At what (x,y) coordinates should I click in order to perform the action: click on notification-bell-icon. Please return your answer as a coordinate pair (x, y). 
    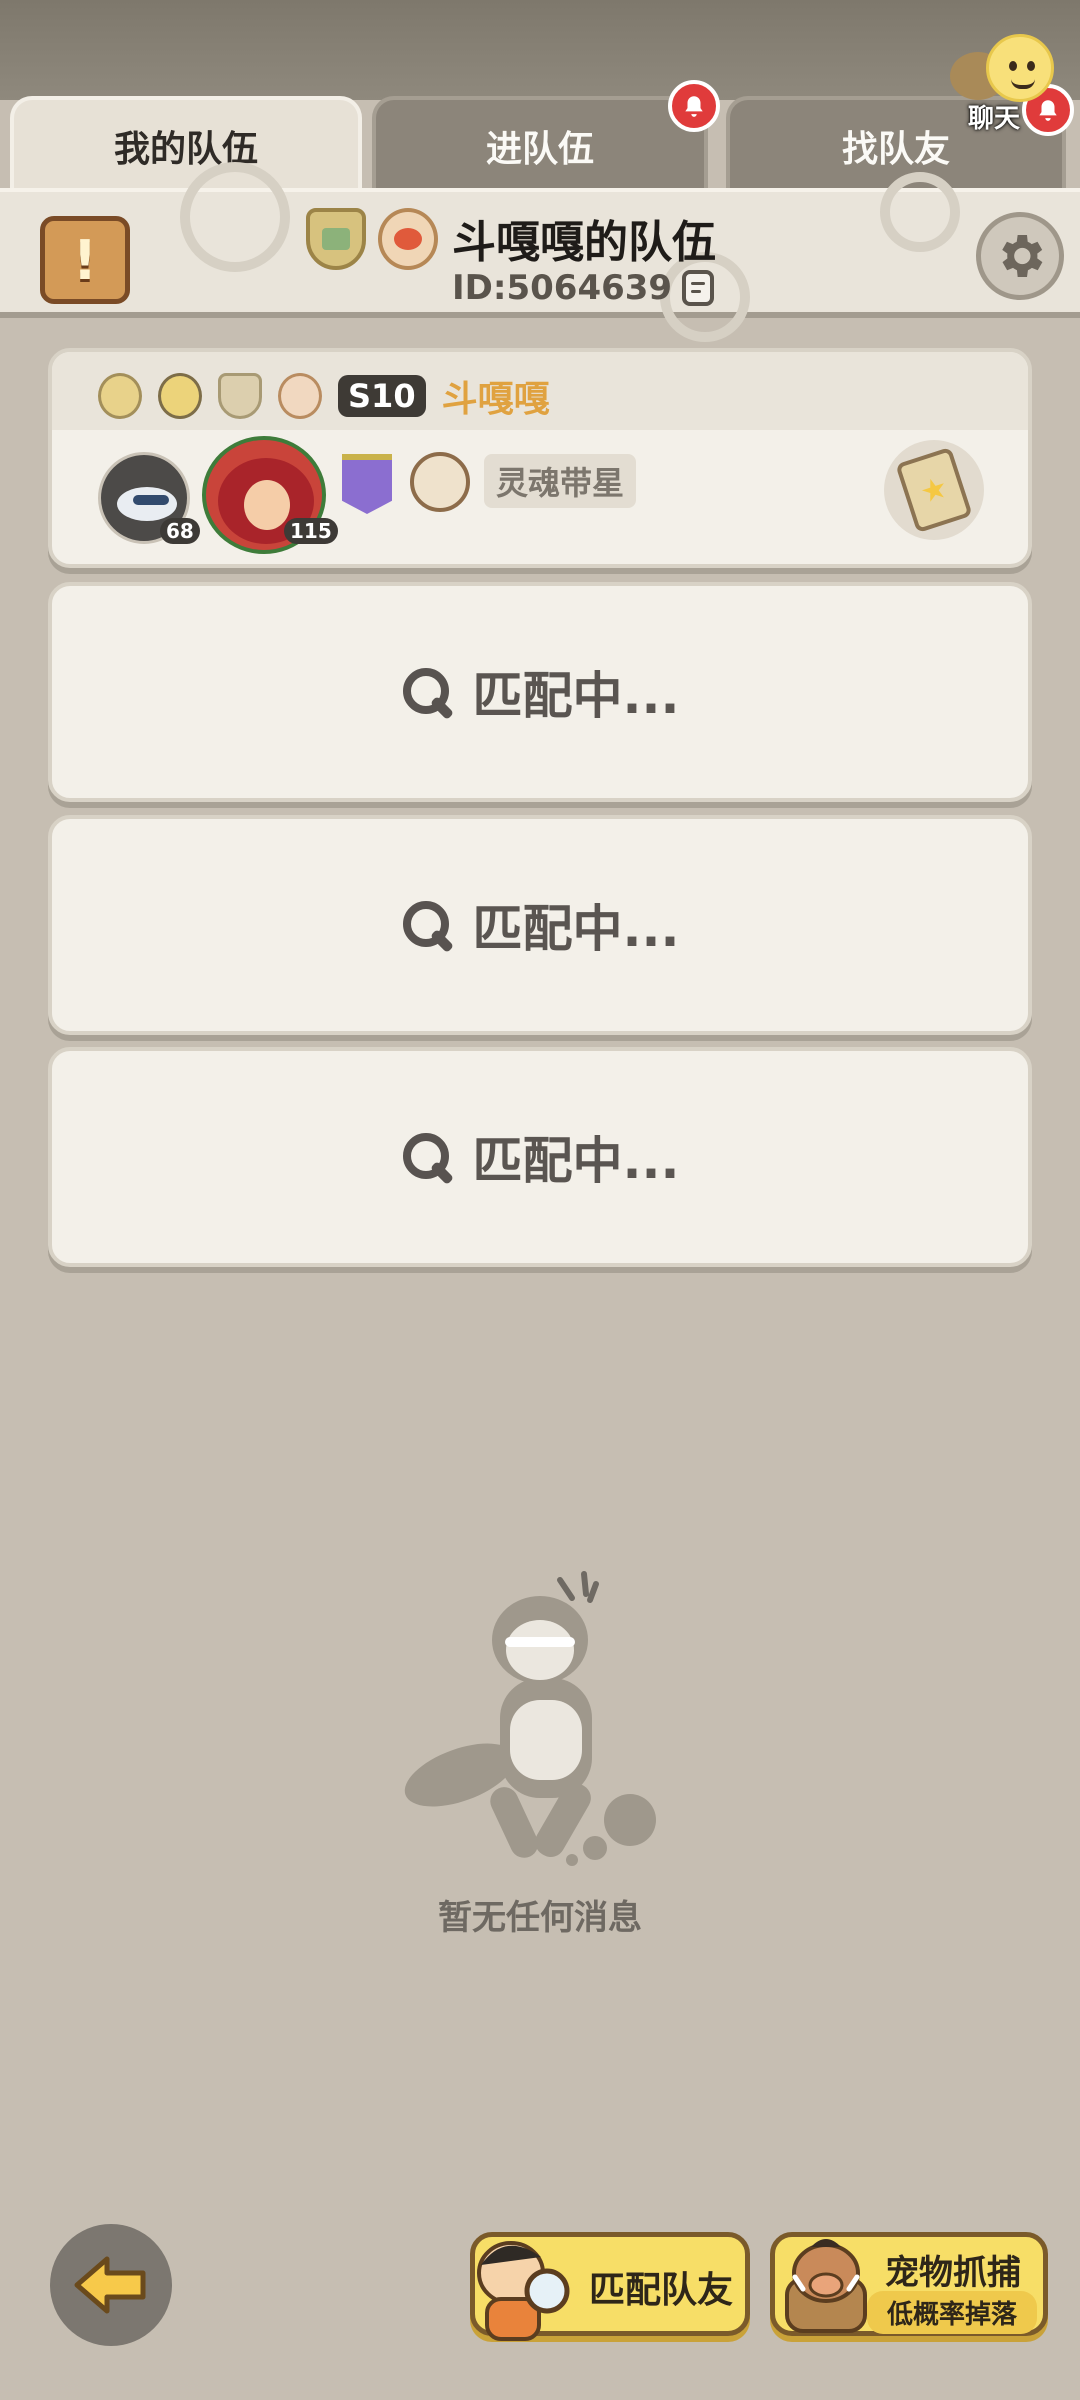
    Looking at the image, I should click on (694, 106).